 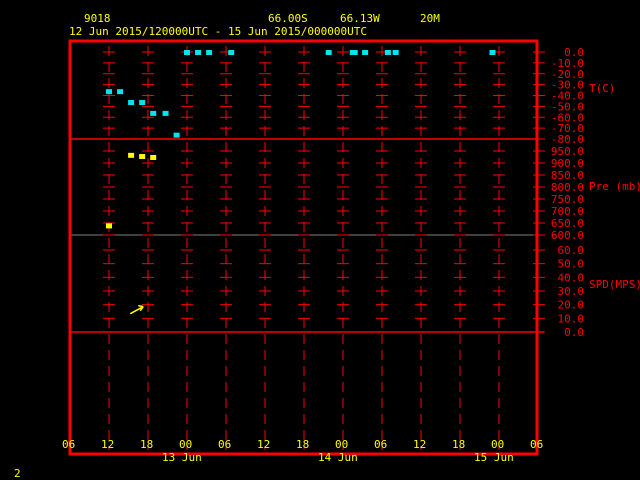 What do you see at coordinates (182, 457) in the screenshot?
I see `date-label: 13 Jun` at bounding box center [182, 457].